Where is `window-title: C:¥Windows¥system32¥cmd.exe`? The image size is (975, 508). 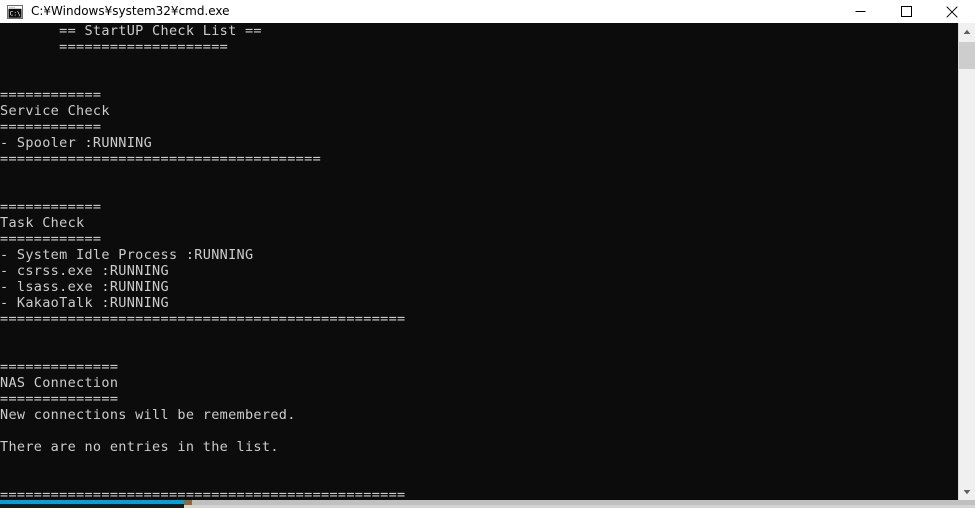 window-title: C:¥Windows¥system32¥cmd.exe is located at coordinates (130, 11).